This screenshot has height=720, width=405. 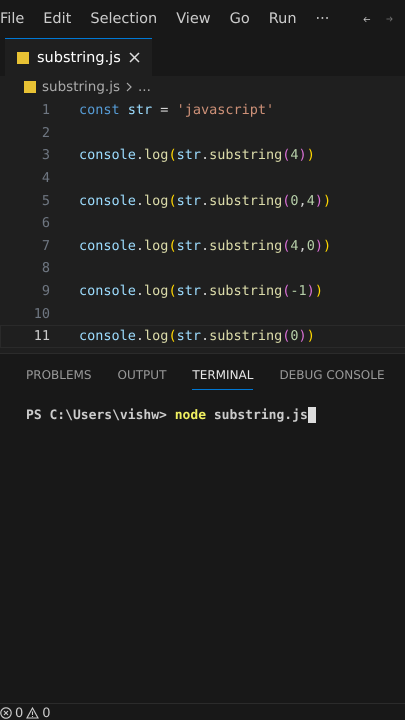 I want to click on code-line: console.log(str.substring(4,0)), so click(x=205, y=246).